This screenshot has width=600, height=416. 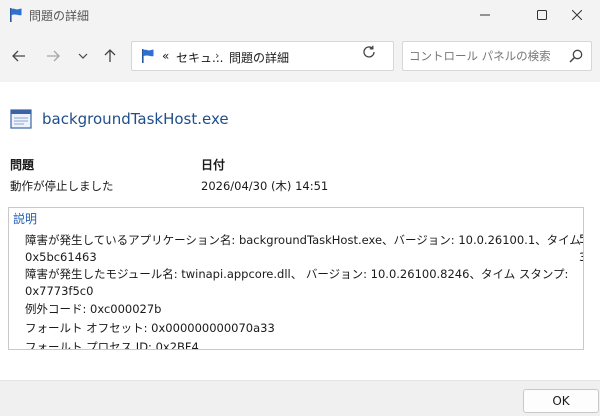 I want to click on date-label: 日付, so click(x=213, y=165).